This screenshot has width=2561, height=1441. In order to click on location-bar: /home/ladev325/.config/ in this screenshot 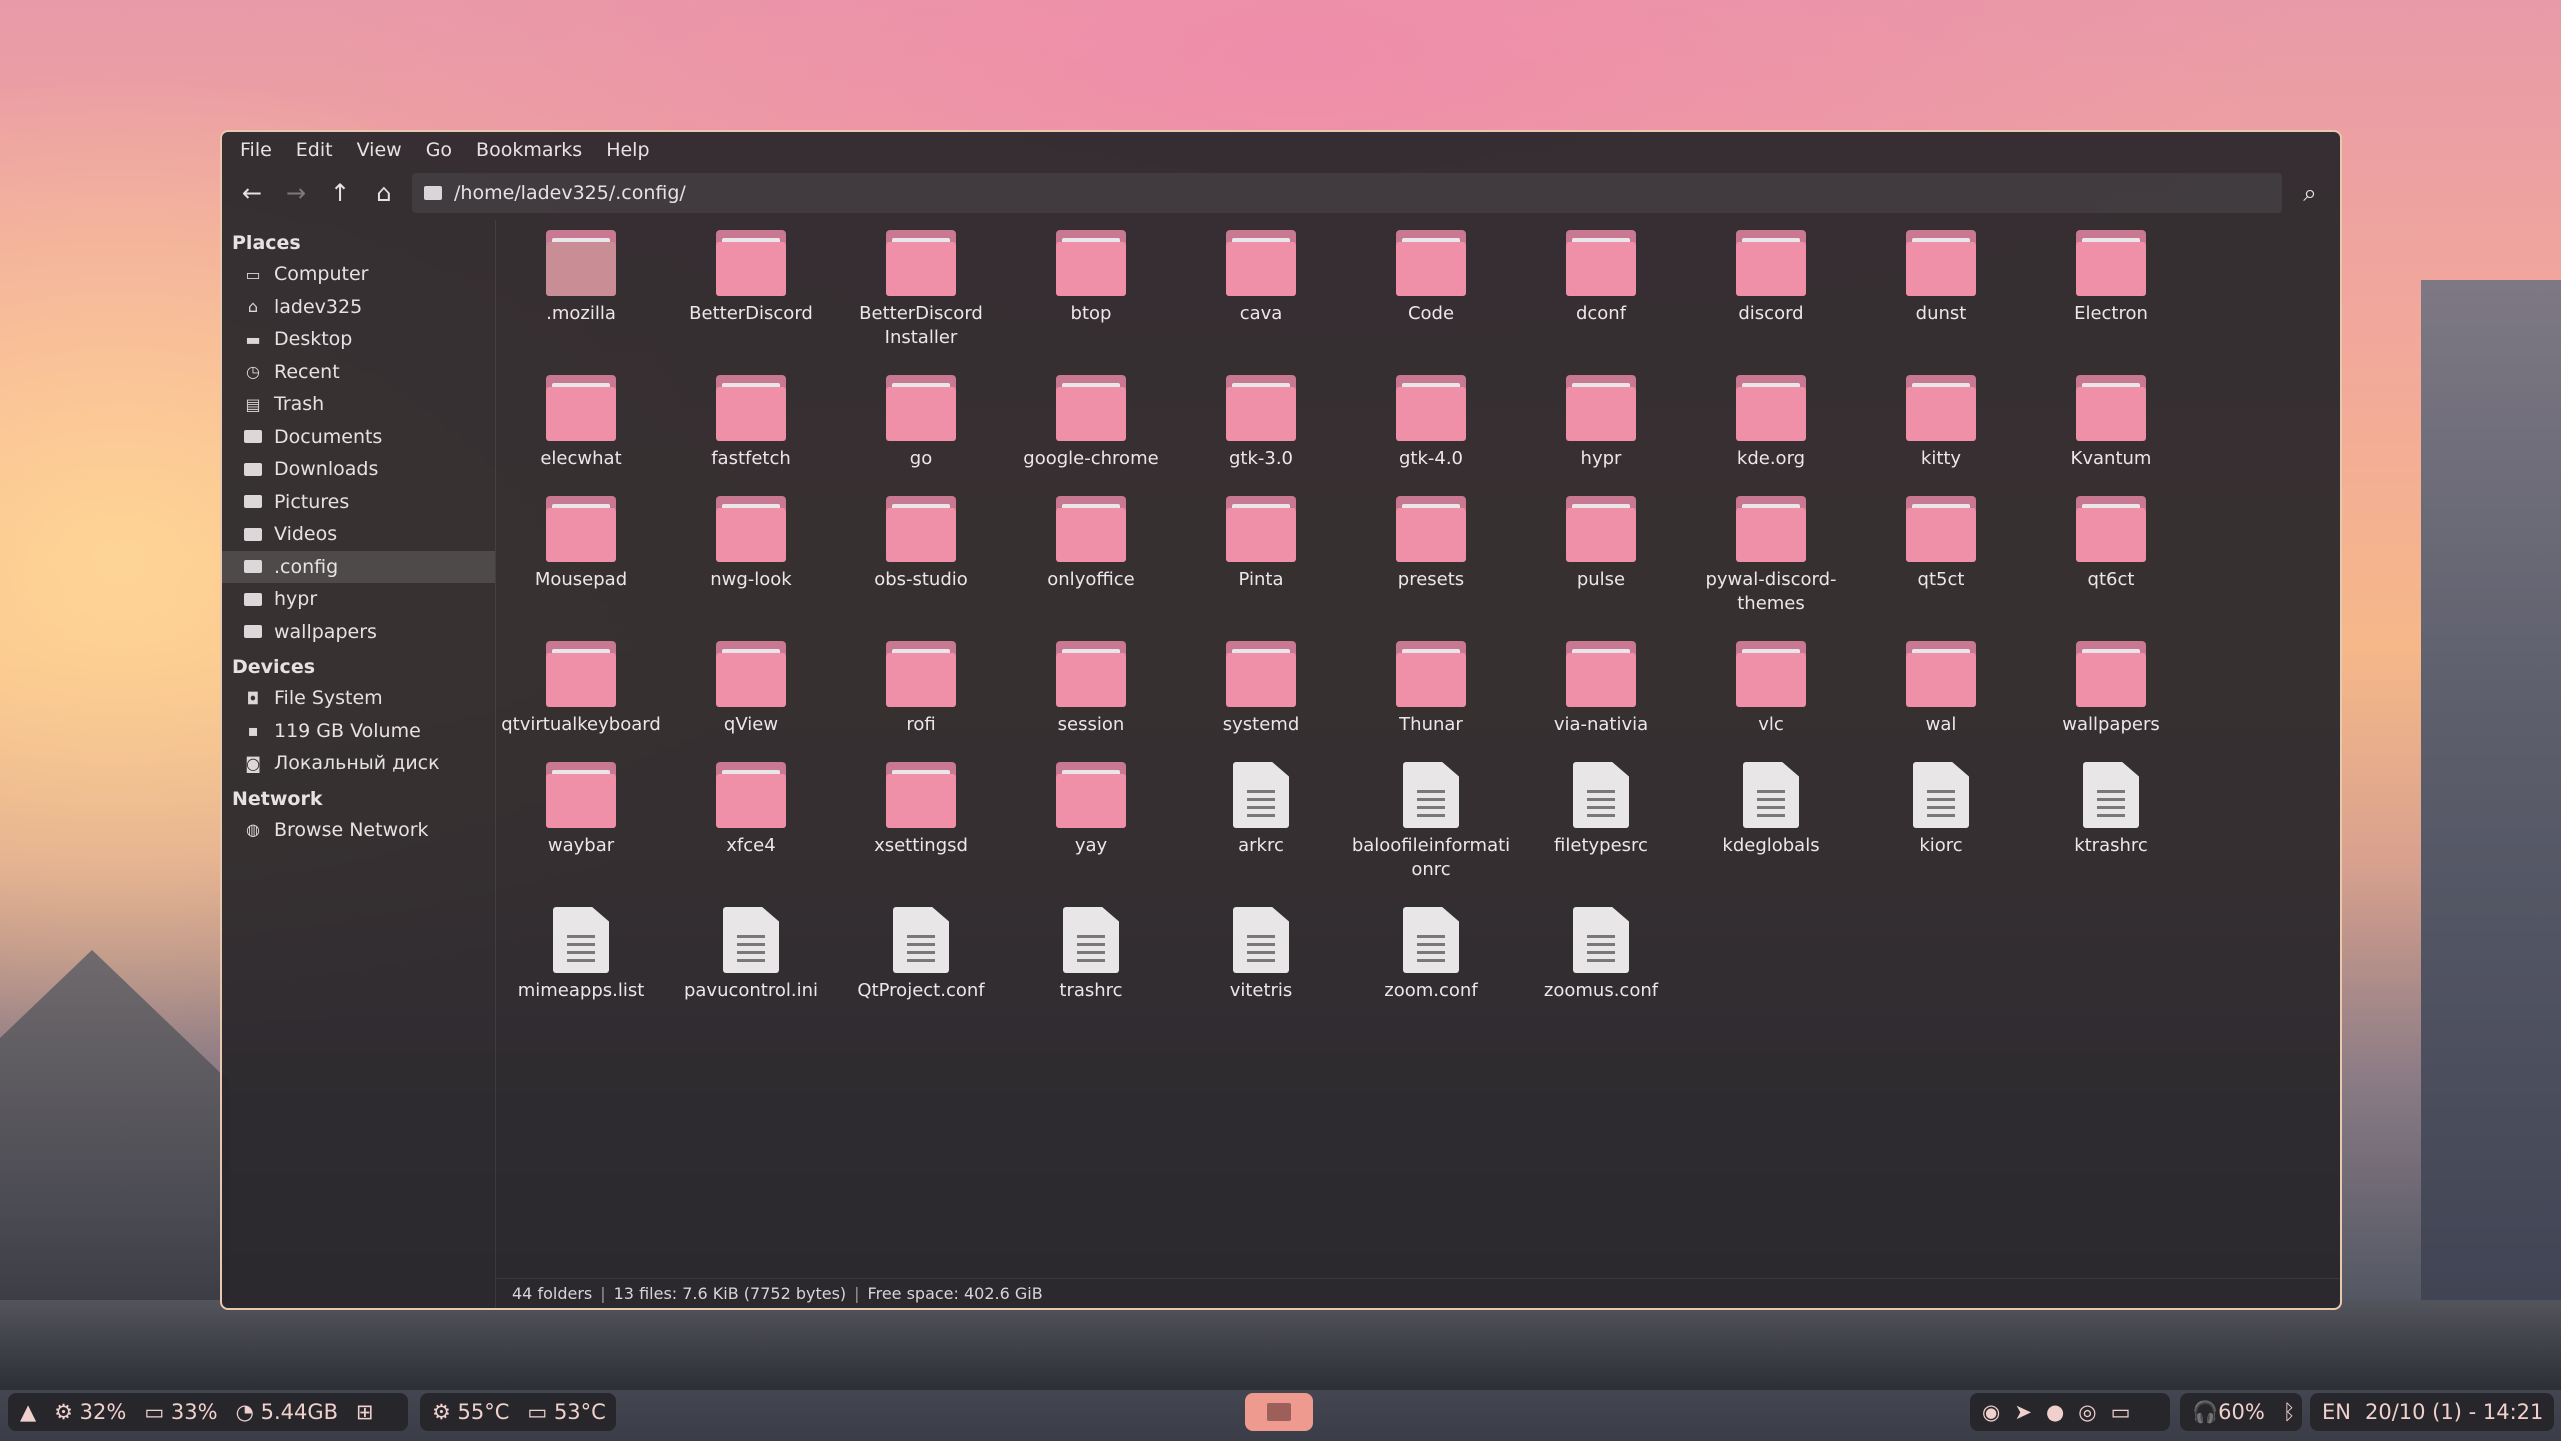, I will do `click(1347, 193)`.